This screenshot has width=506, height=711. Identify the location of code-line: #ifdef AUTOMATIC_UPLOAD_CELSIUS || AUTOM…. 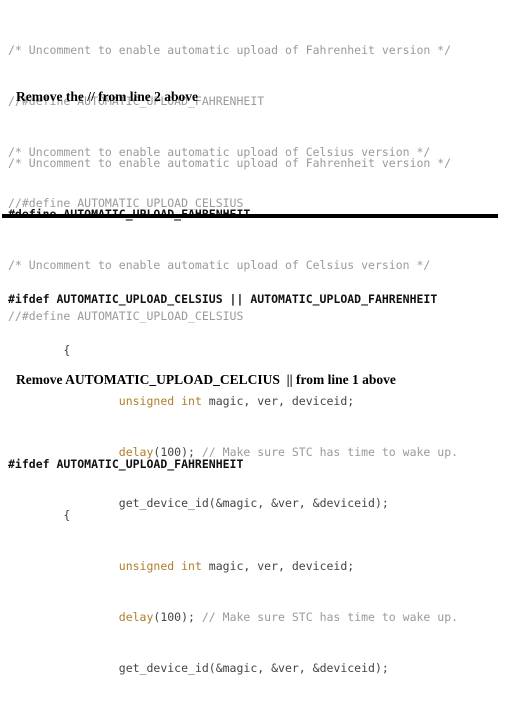
(253, 299).